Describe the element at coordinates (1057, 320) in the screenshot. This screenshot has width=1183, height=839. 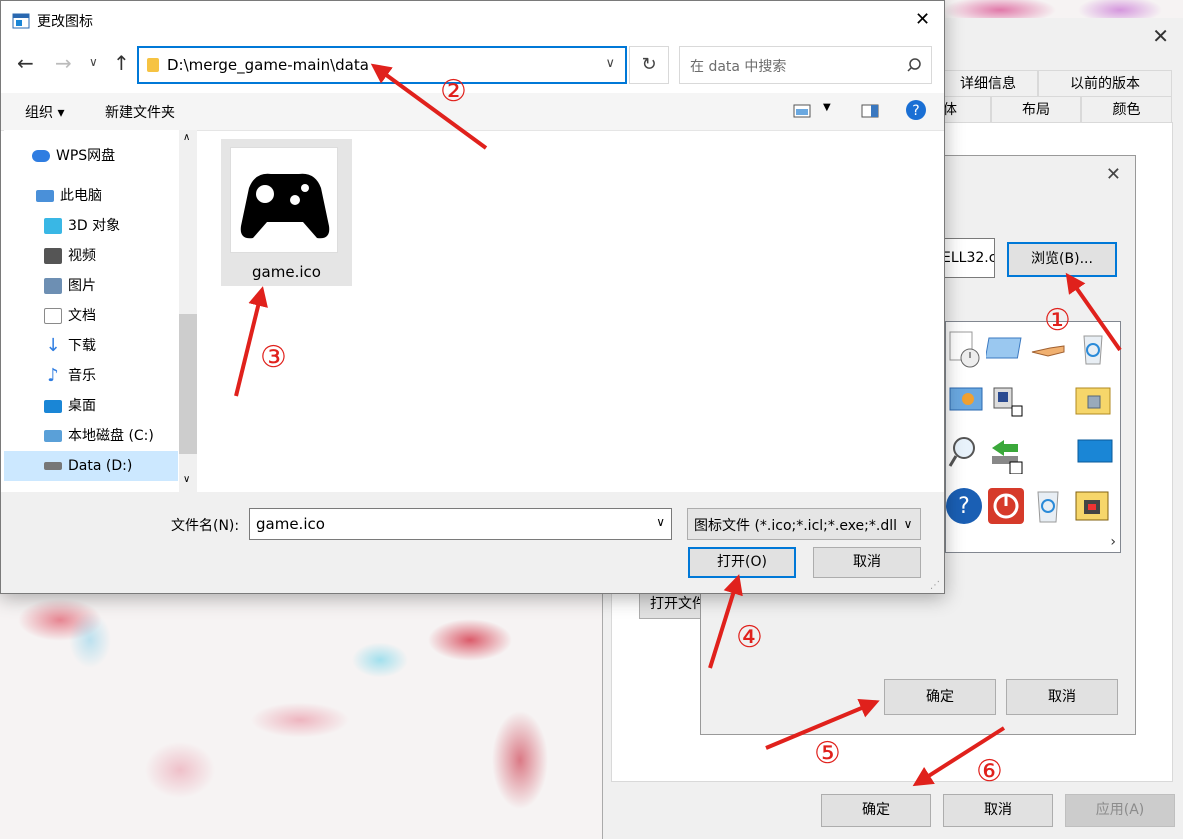
I see `annotation-label-1: ①` at that location.